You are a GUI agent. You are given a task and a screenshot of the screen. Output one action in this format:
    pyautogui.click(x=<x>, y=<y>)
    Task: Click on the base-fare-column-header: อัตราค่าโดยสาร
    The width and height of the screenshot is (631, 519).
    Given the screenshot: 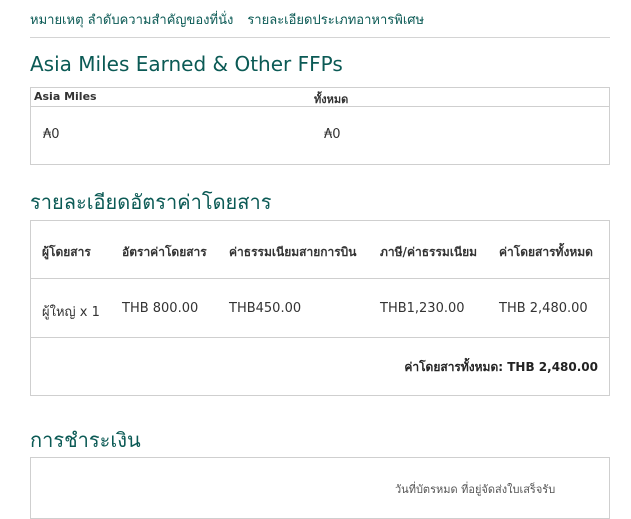 What is the action you would take?
    pyautogui.click(x=164, y=252)
    